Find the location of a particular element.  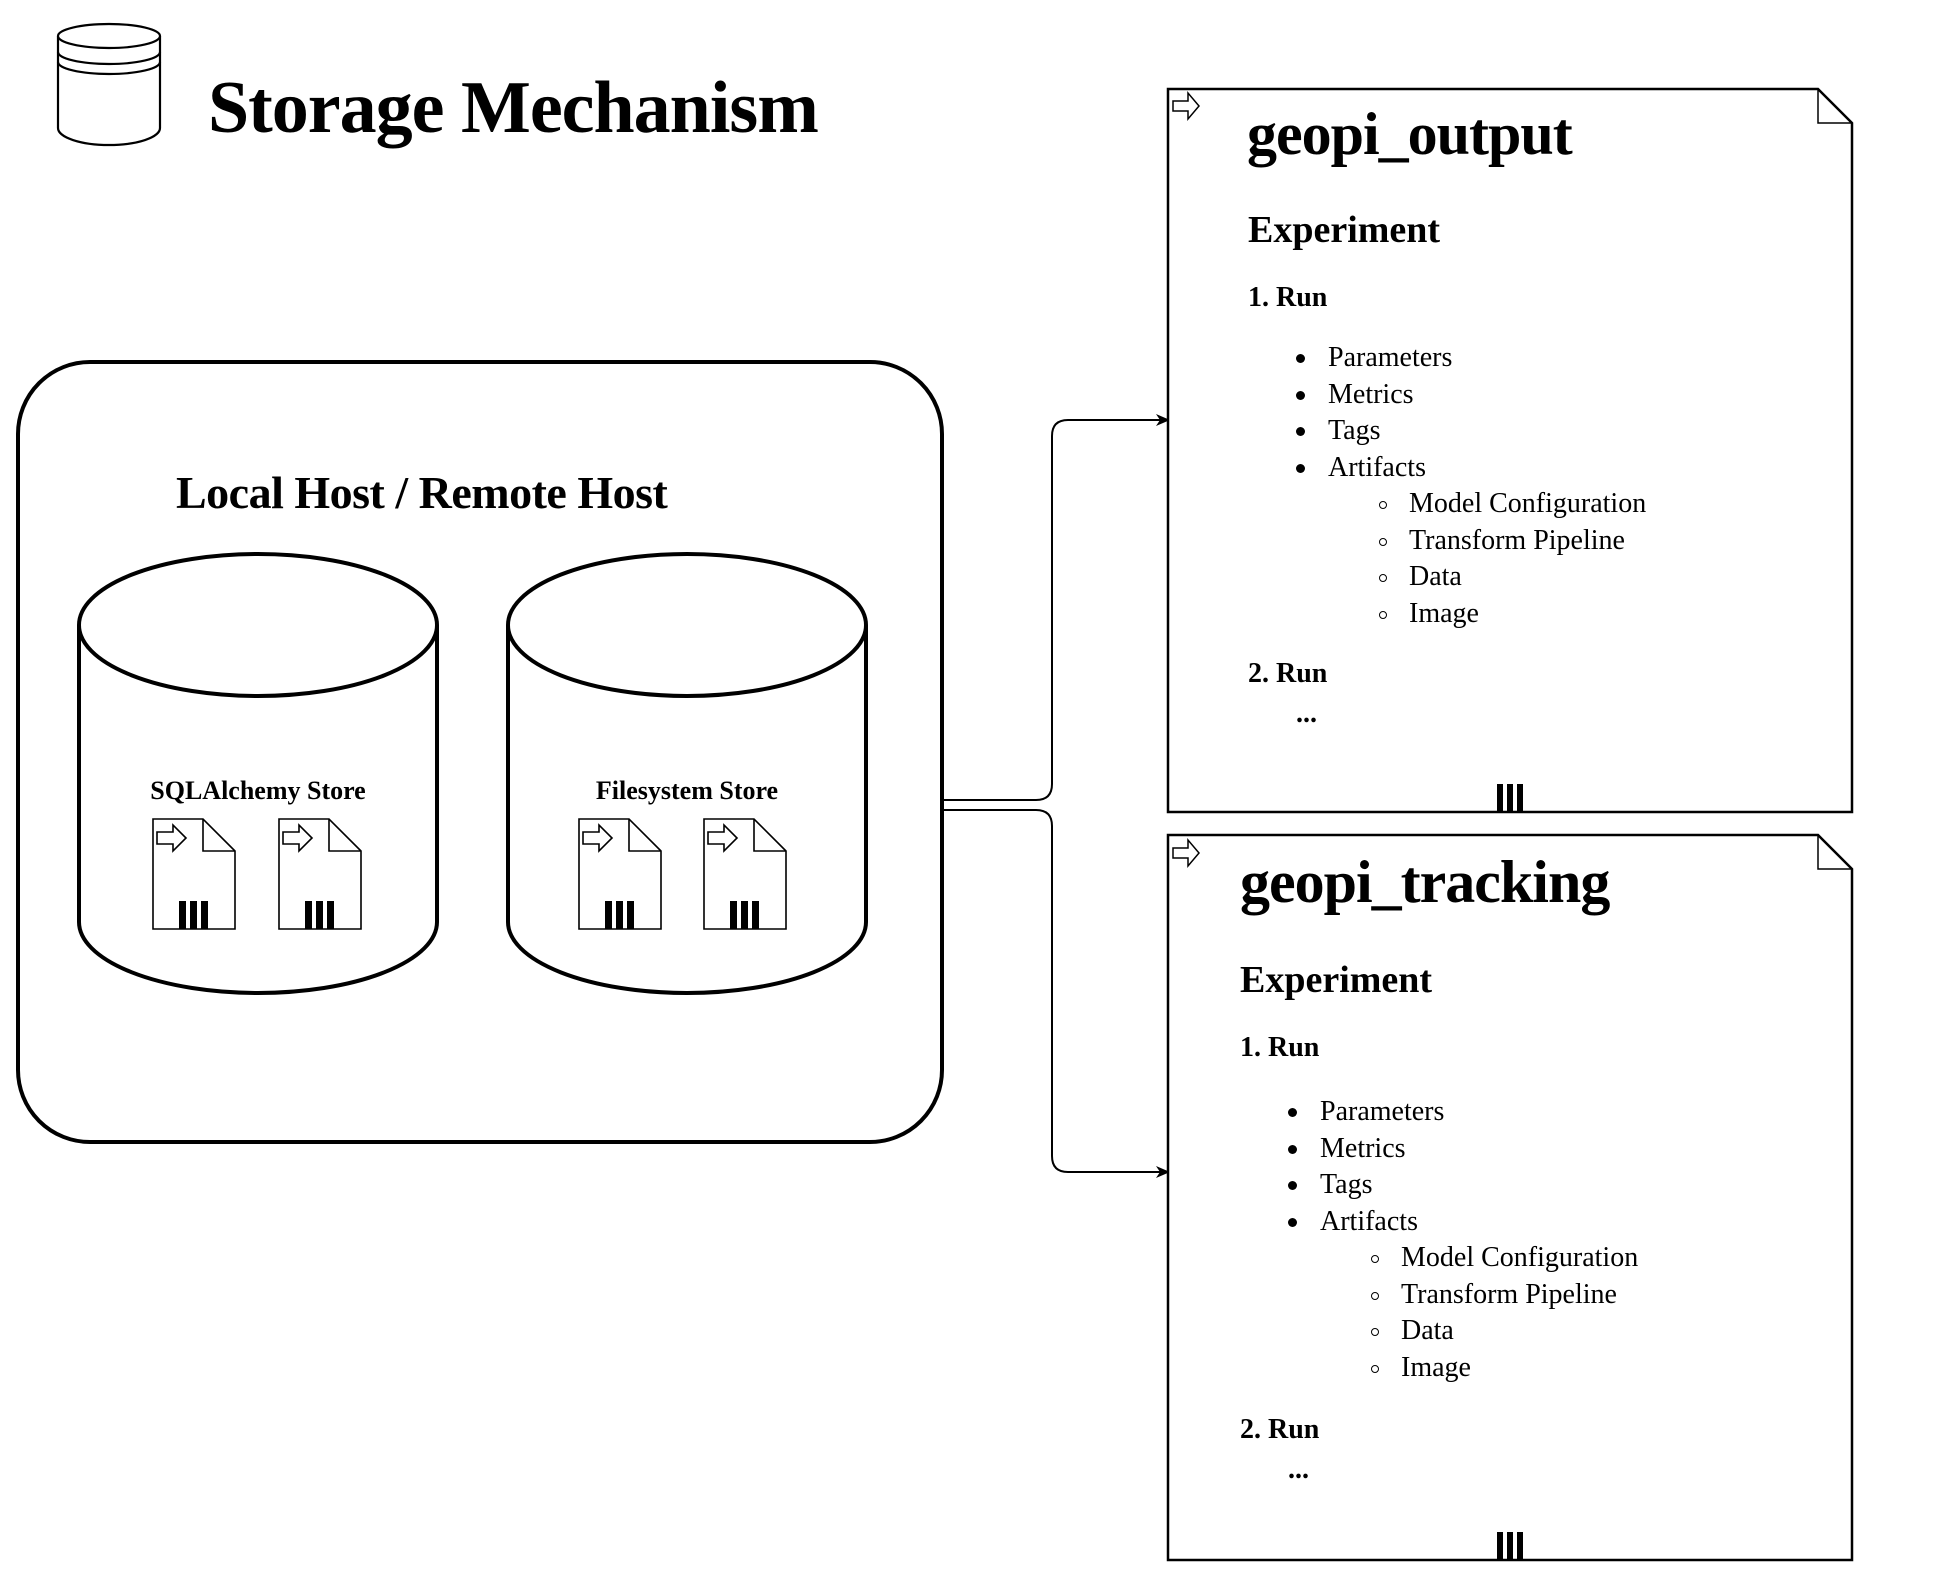

document-title: geopi_output is located at coordinates (1410, 134).